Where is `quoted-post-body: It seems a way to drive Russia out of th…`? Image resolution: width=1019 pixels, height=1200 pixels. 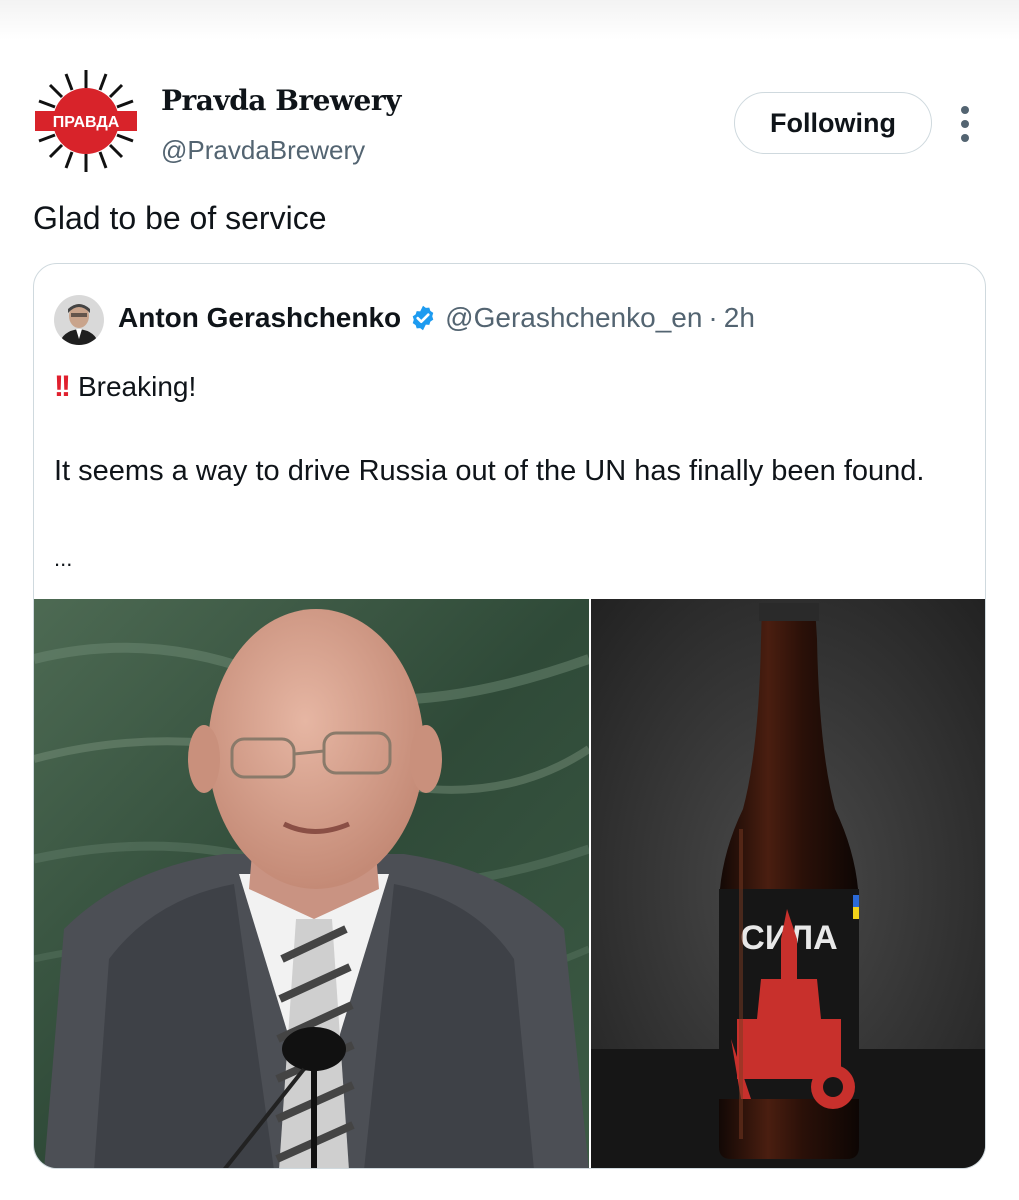
quoted-post-body: It seems a way to drive Russia out of th… is located at coordinates (489, 471).